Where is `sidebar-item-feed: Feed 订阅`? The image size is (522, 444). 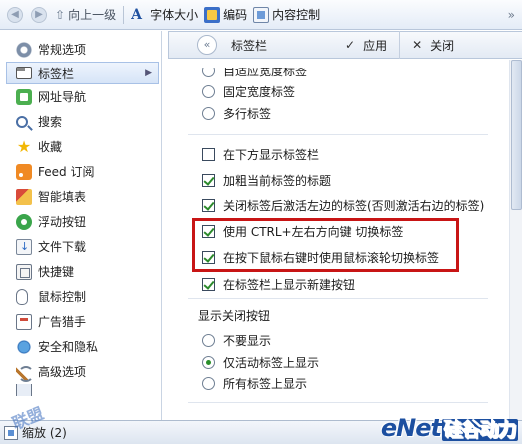
sidebar-item-feed: Feed 订阅 is located at coordinates (80, 171).